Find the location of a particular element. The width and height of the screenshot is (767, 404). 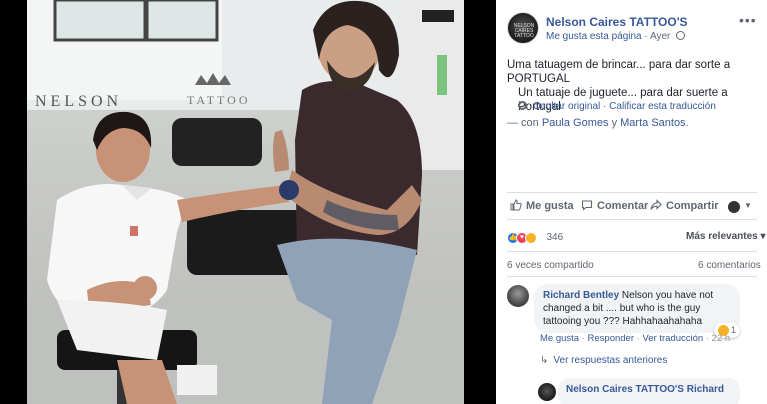

post-subline: Me gusta esta página · Ayer is located at coordinates (616, 36).